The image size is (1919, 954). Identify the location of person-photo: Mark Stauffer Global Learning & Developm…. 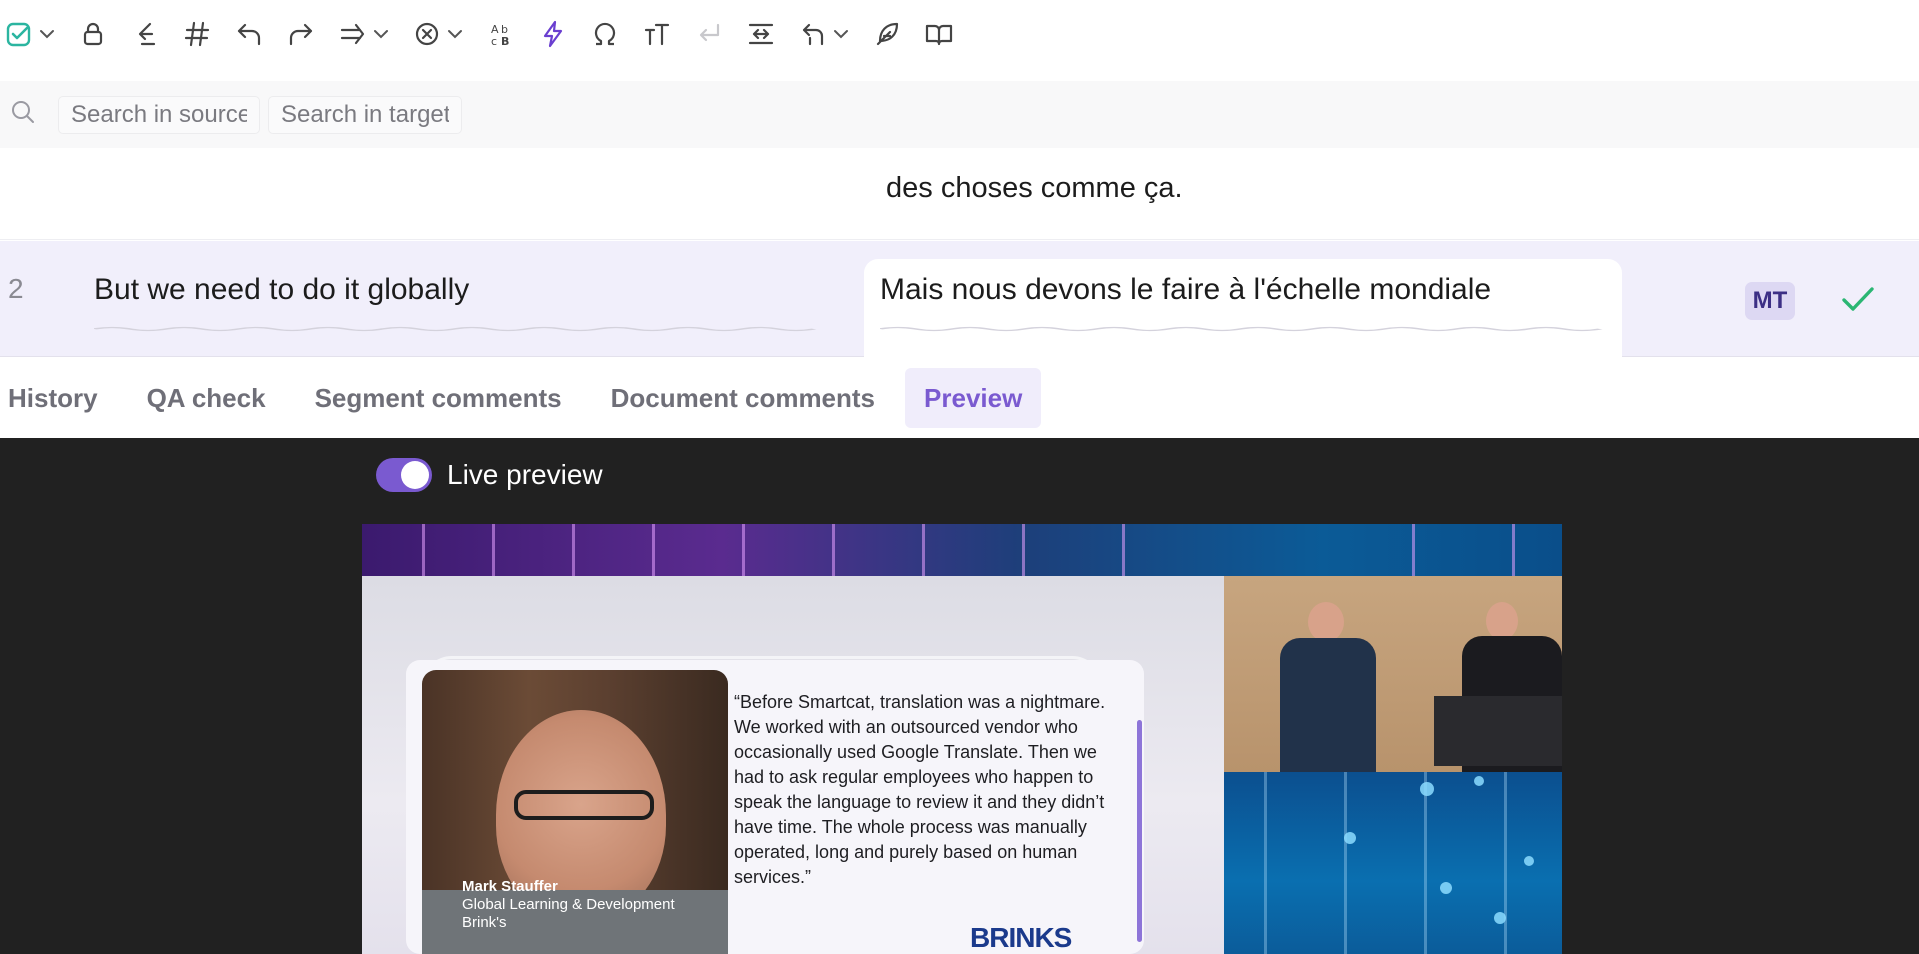
(575, 812).